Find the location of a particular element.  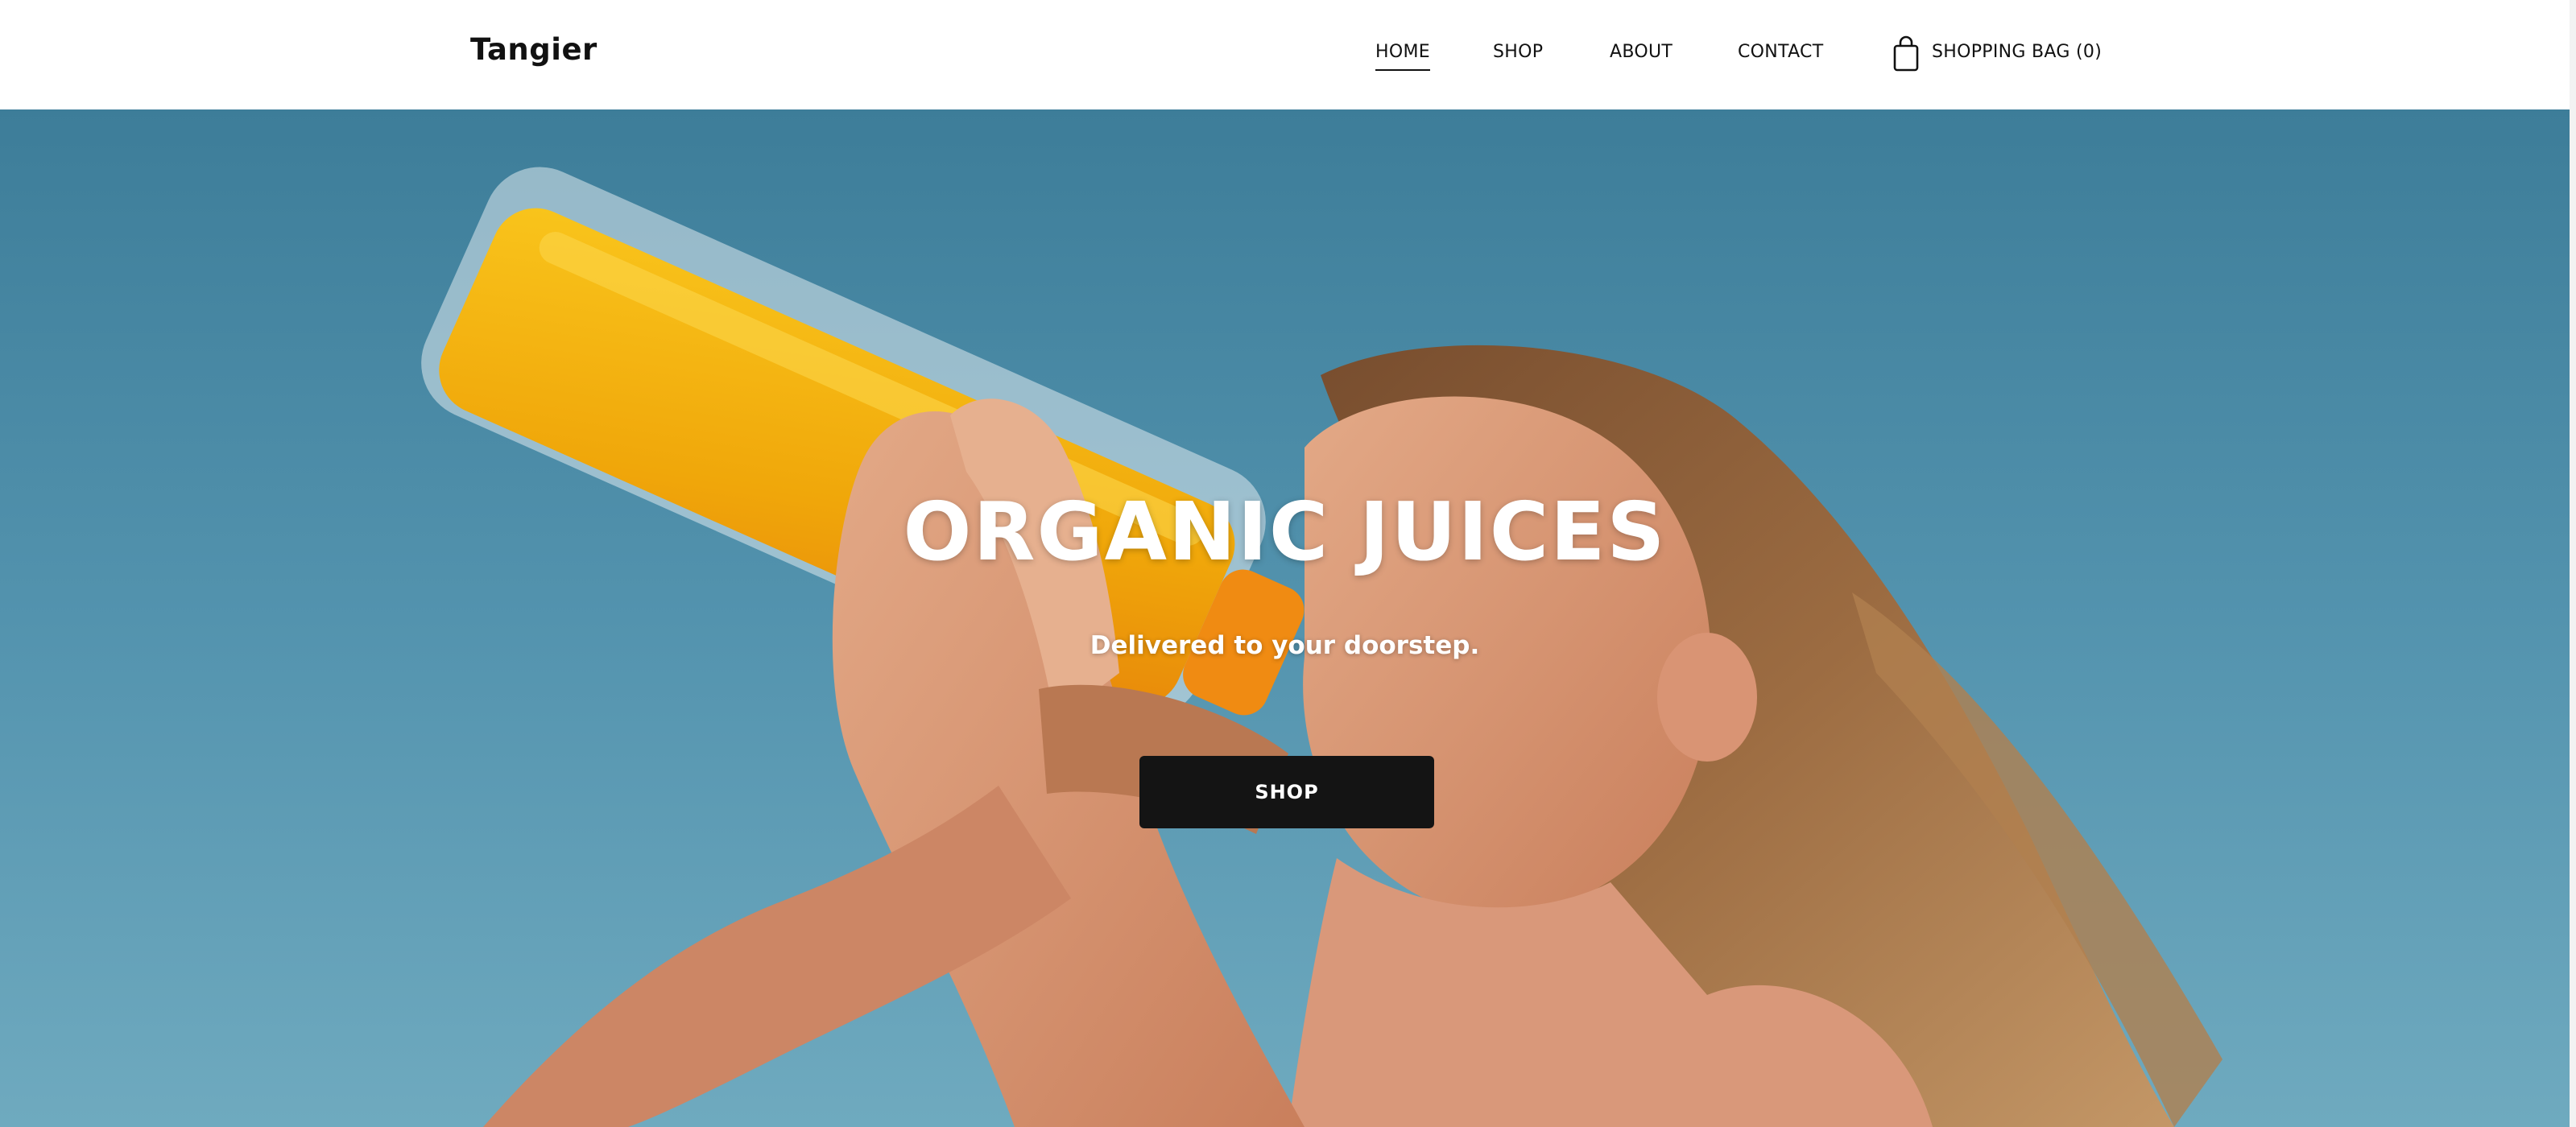

nav-item-about: ABOUT is located at coordinates (1642, 52).